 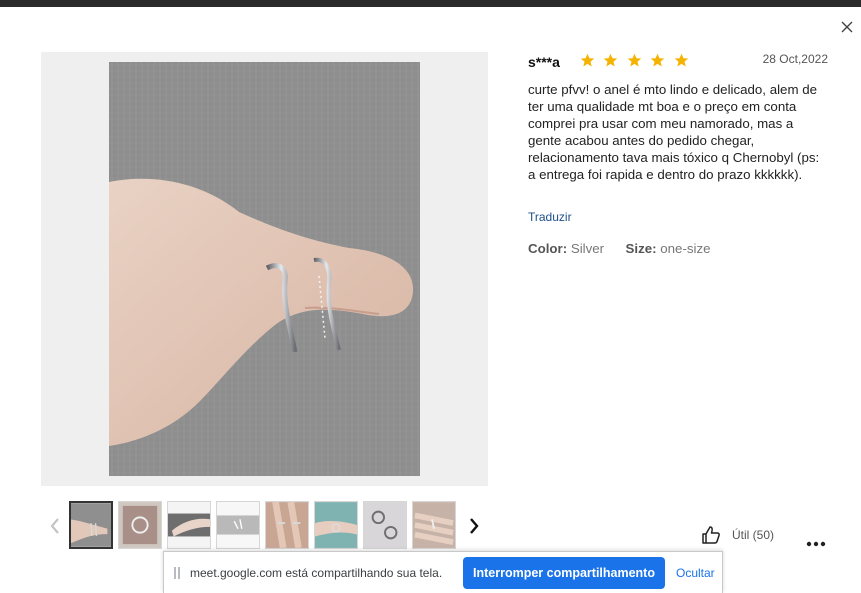 I want to click on thumbnail-4-image, so click(x=238, y=525).